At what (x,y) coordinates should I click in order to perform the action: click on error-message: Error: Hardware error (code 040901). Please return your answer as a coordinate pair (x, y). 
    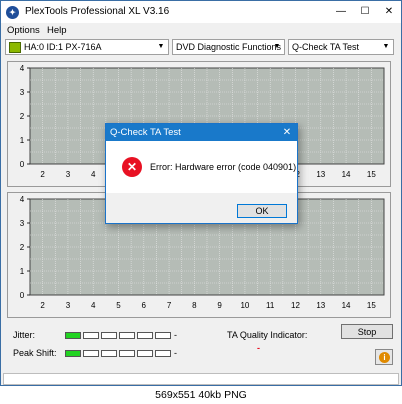
    Looking at the image, I should click on (223, 167).